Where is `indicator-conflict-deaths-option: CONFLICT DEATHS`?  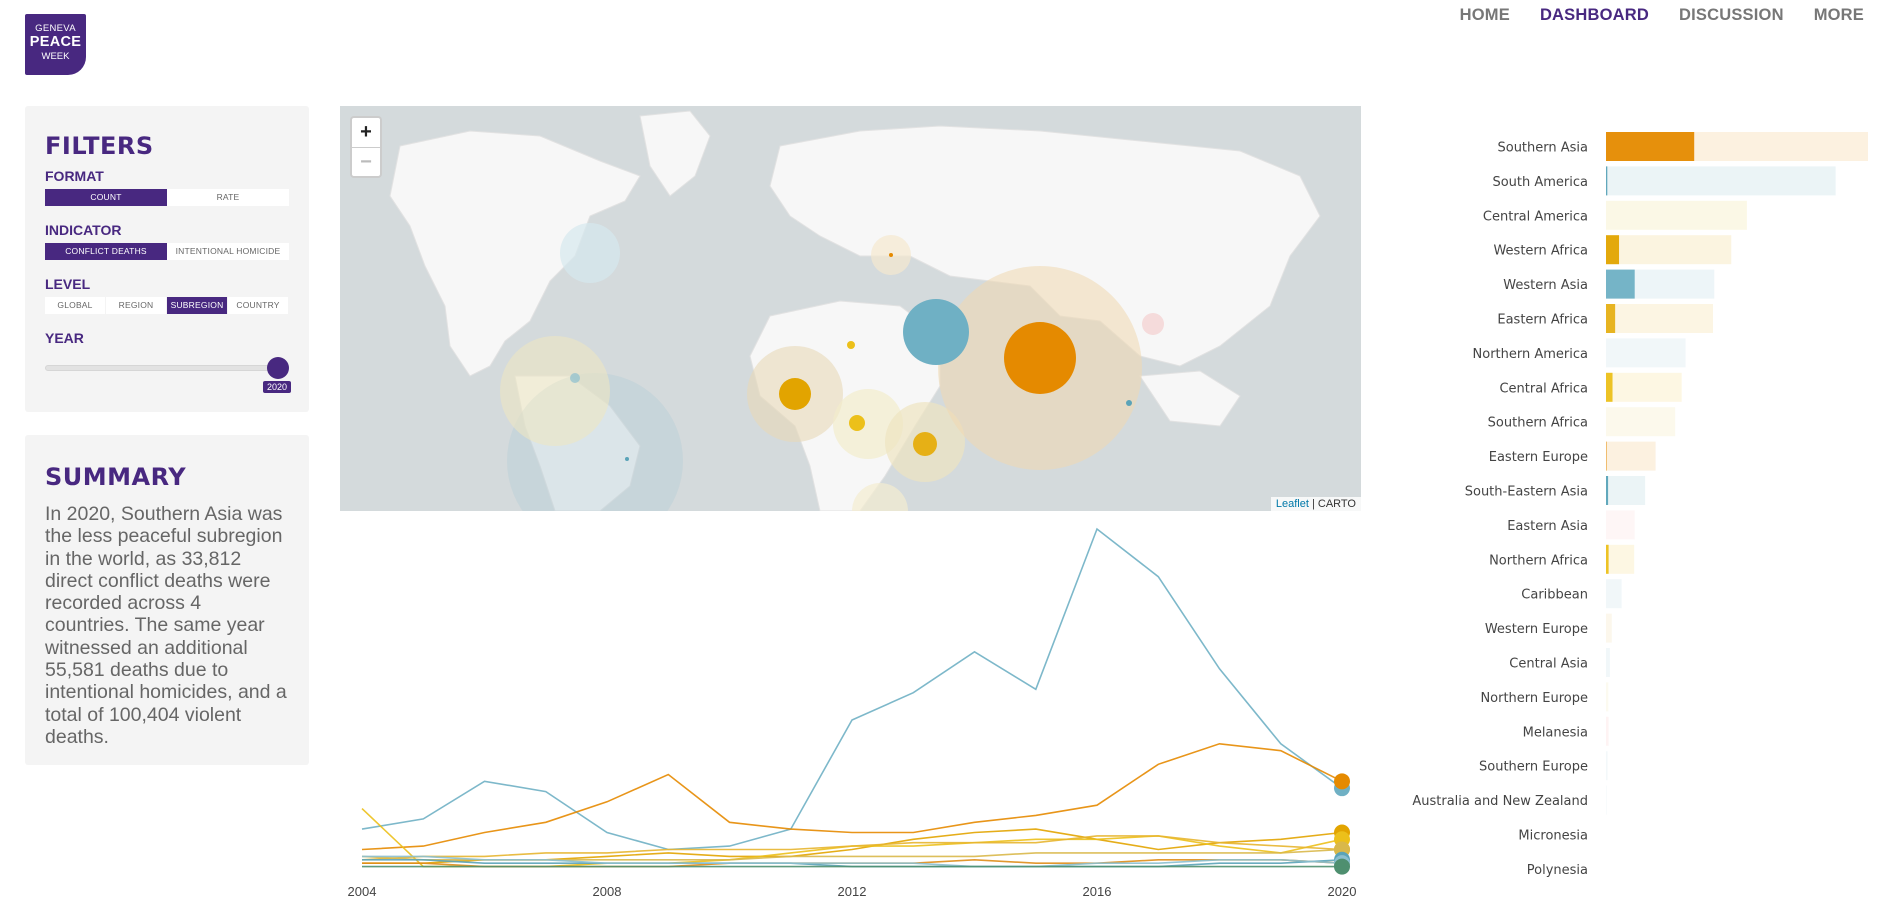 indicator-conflict-deaths-option: CONFLICT DEATHS is located at coordinates (106, 251).